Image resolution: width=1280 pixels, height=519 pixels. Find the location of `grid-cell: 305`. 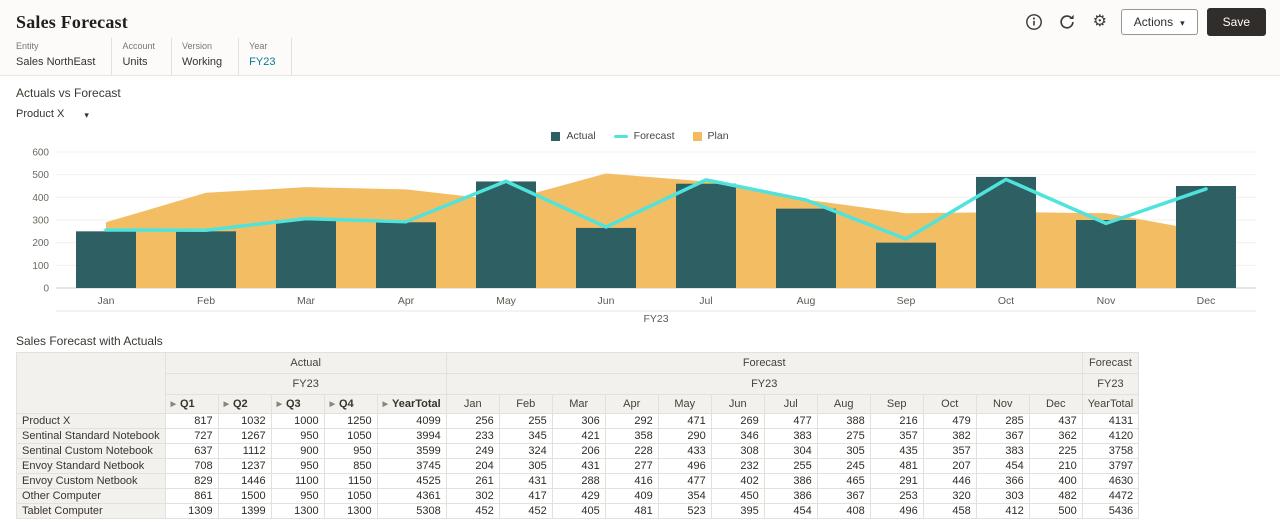

grid-cell: 305 is located at coordinates (843, 451).